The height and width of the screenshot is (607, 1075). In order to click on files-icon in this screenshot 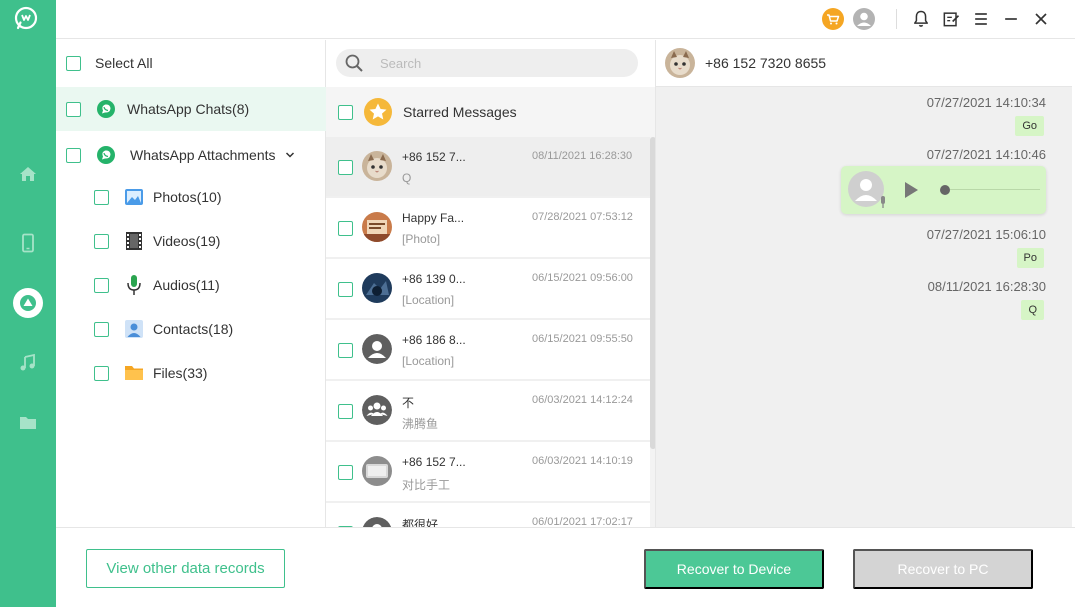, I will do `click(134, 373)`.